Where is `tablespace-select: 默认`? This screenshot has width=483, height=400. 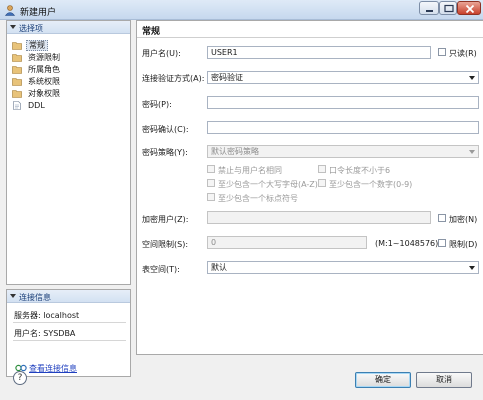
tablespace-select: 默认 is located at coordinates (343, 267).